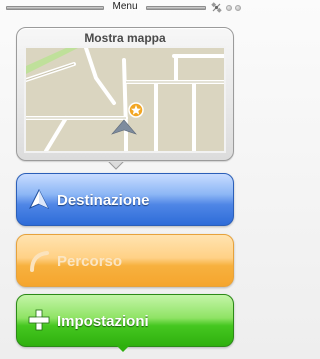 The height and width of the screenshot is (359, 320). I want to click on route-button: Percorso, so click(125, 260).